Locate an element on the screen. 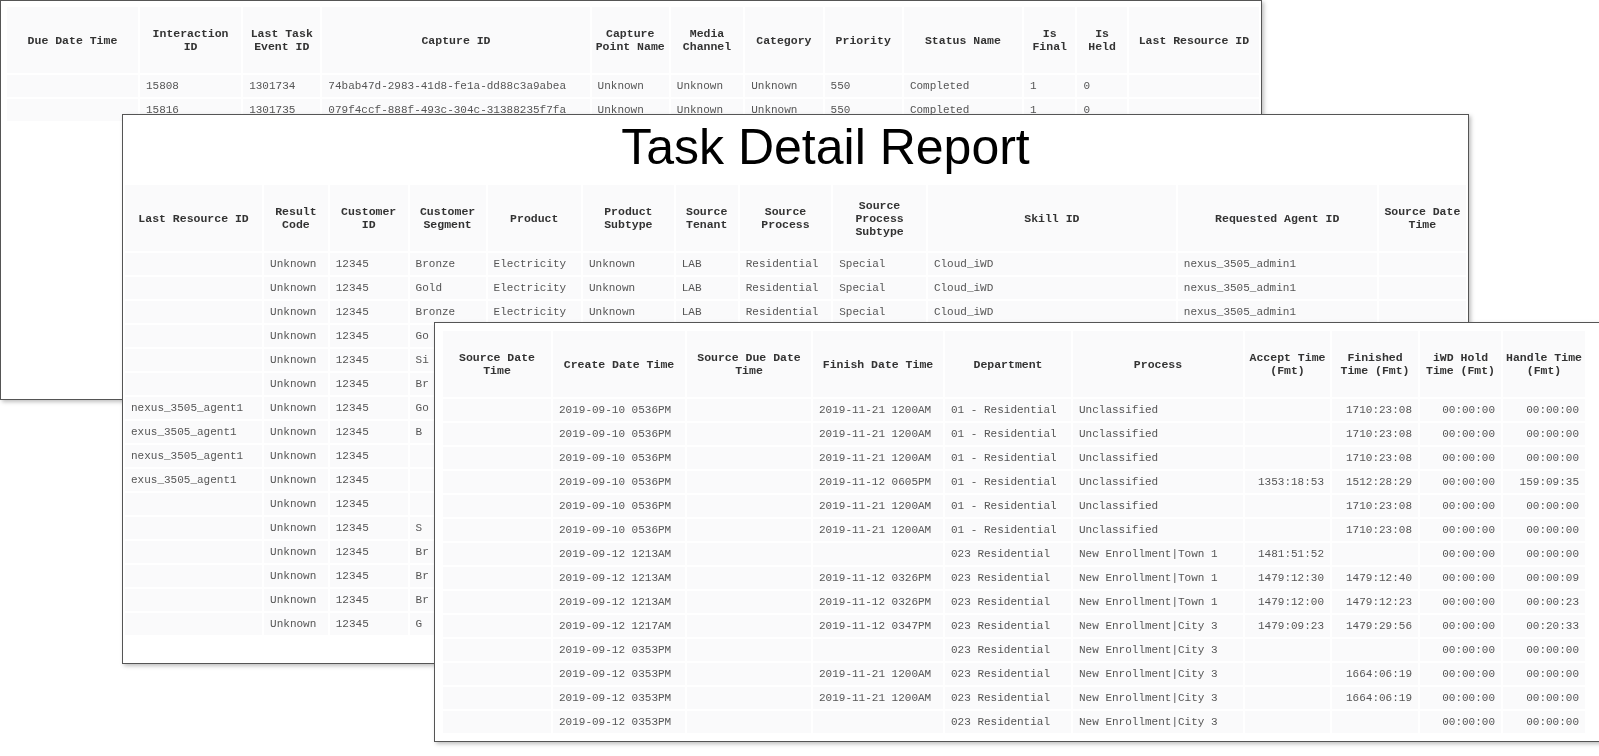 This screenshot has height=756, width=1599. column-header: Last Task Event ID is located at coordinates (282, 40).